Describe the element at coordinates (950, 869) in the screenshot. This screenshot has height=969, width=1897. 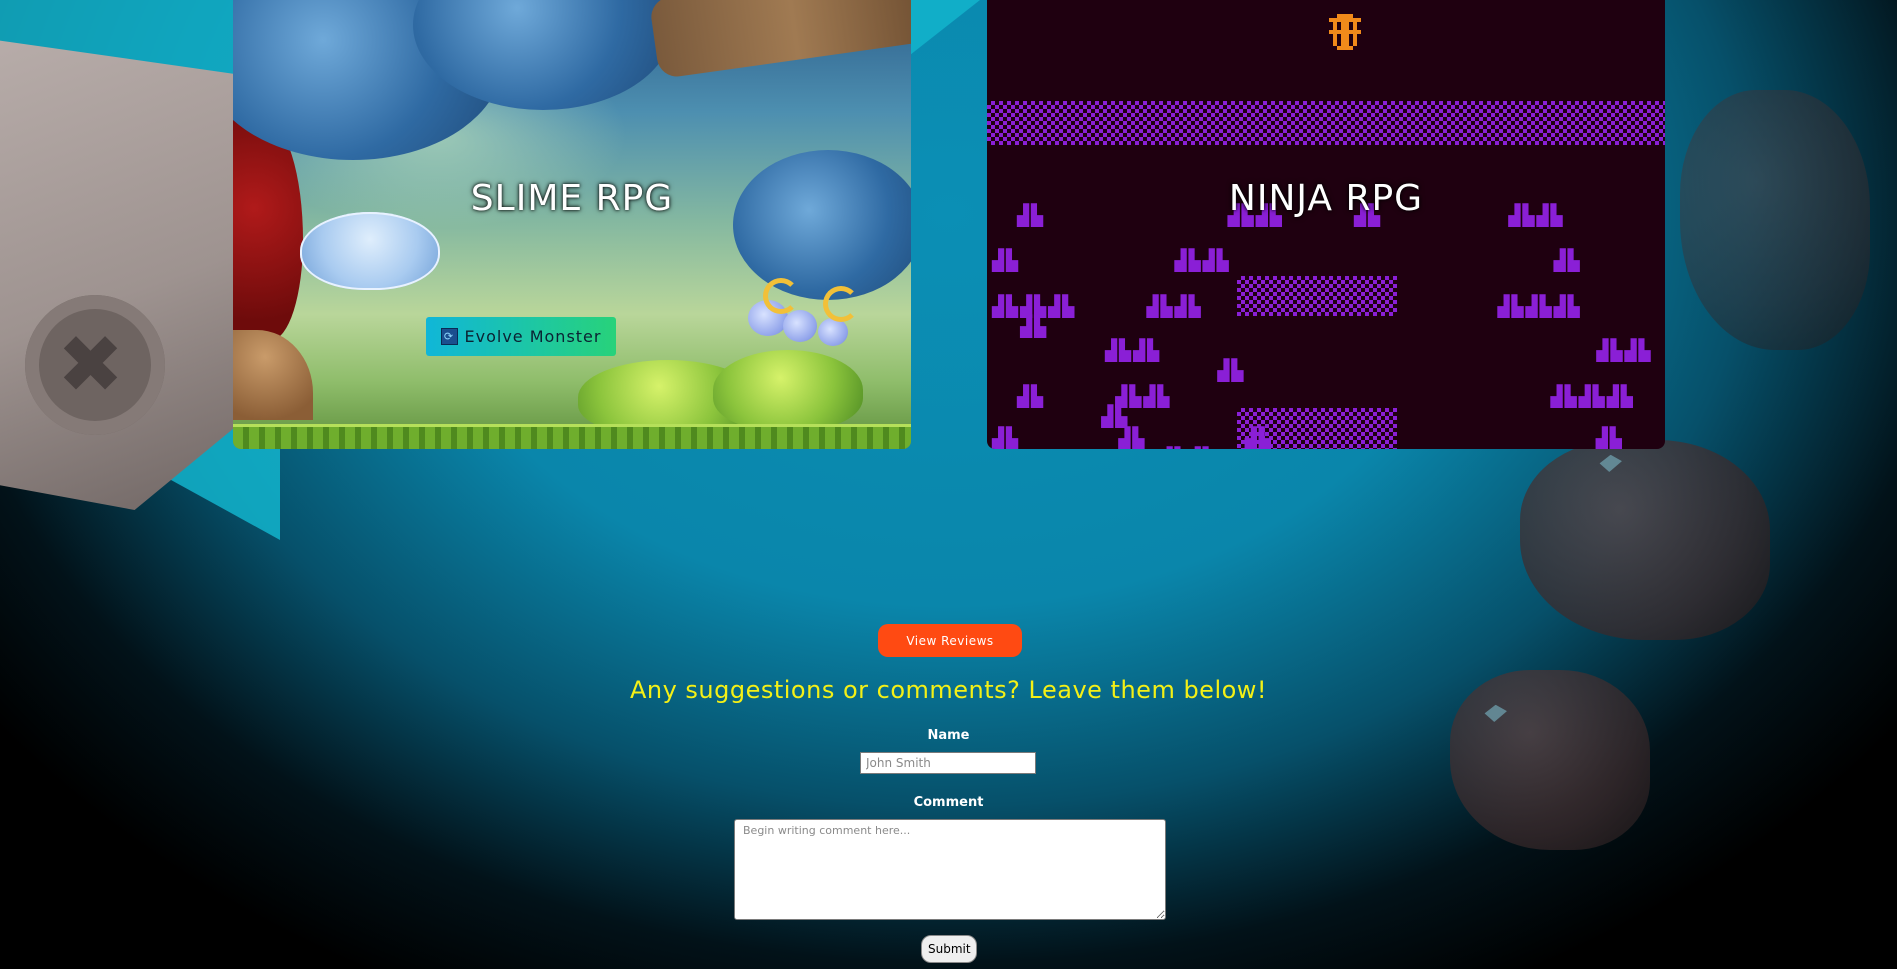
I see `comment-textarea` at that location.